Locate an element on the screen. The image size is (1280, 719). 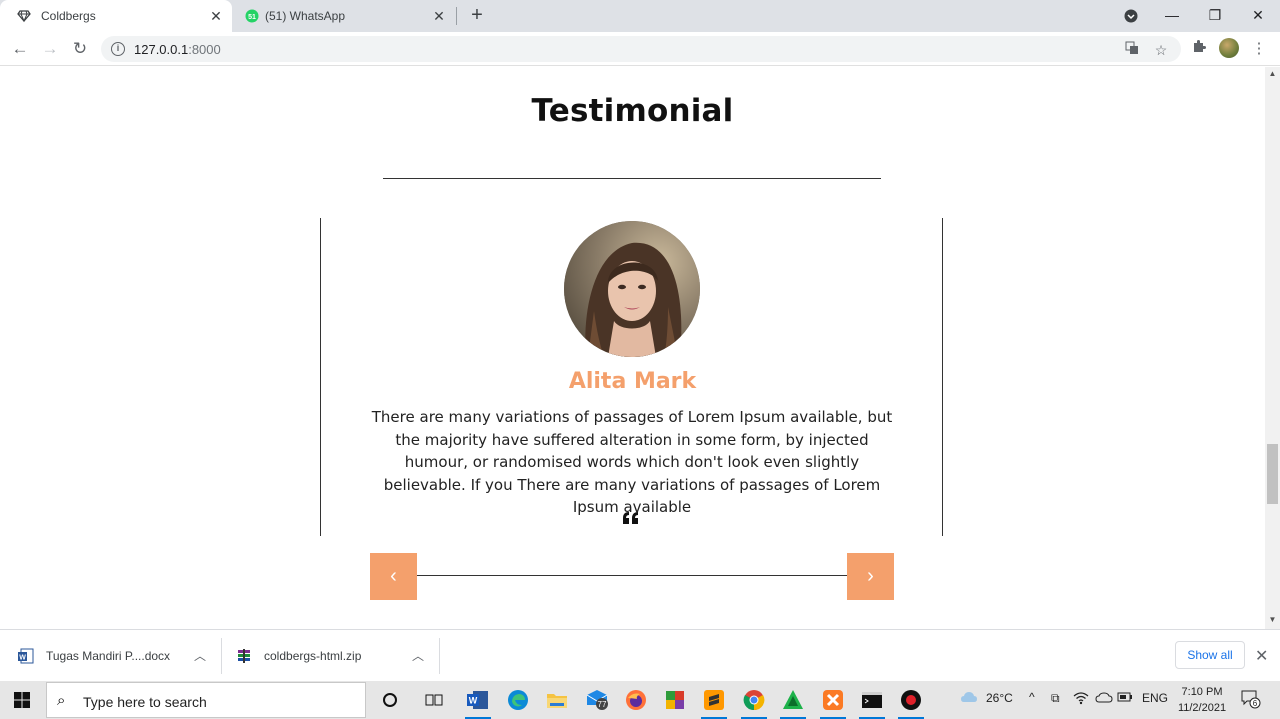
tab-whatsapp: 51 (51) WhatsApp ✕ is located at coordinates (344, 16).